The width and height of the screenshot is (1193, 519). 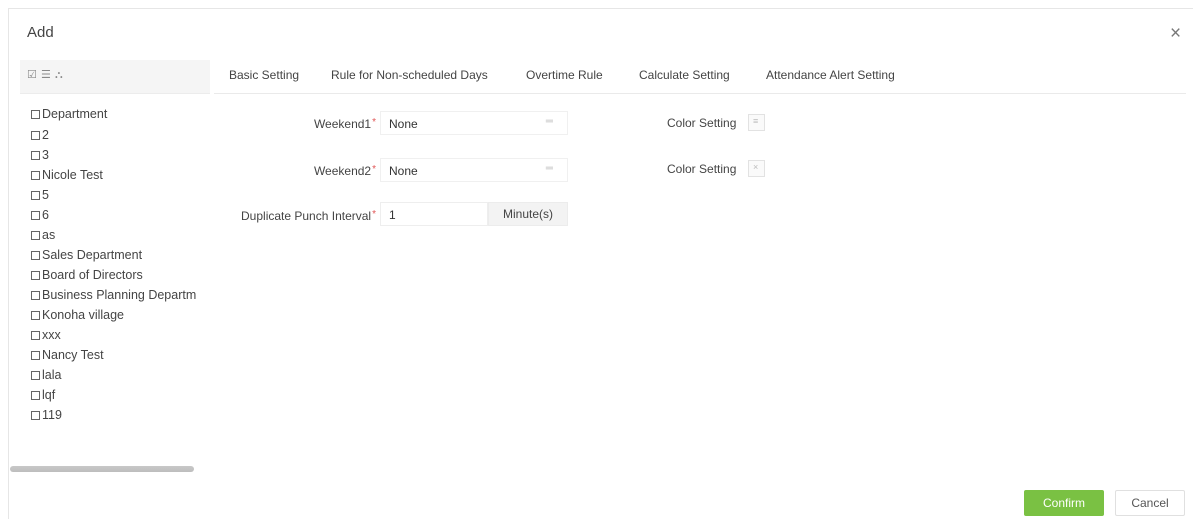 What do you see at coordinates (528, 214) in the screenshot?
I see `minutes-unit-label: Minute(s)` at bounding box center [528, 214].